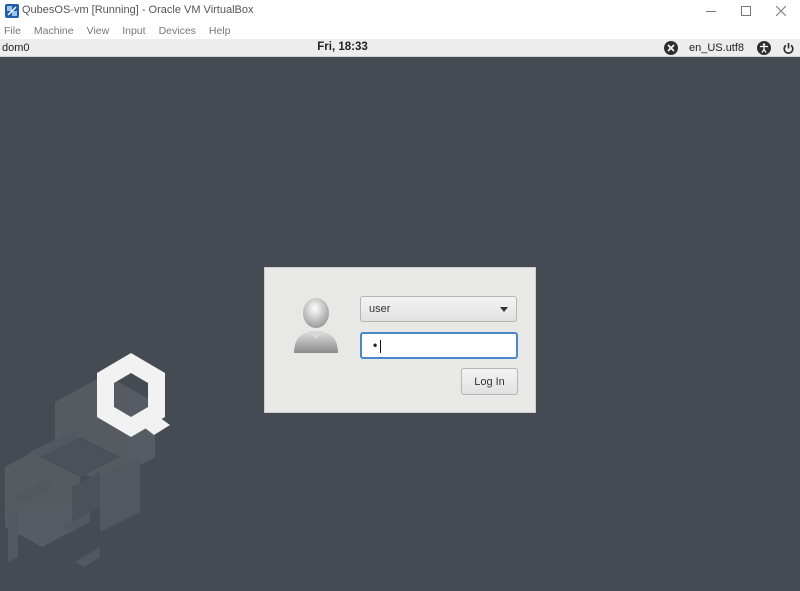 This screenshot has width=800, height=591. Describe the element at coordinates (342, 47) in the screenshot. I see `clock: Fri, 18:33` at that location.